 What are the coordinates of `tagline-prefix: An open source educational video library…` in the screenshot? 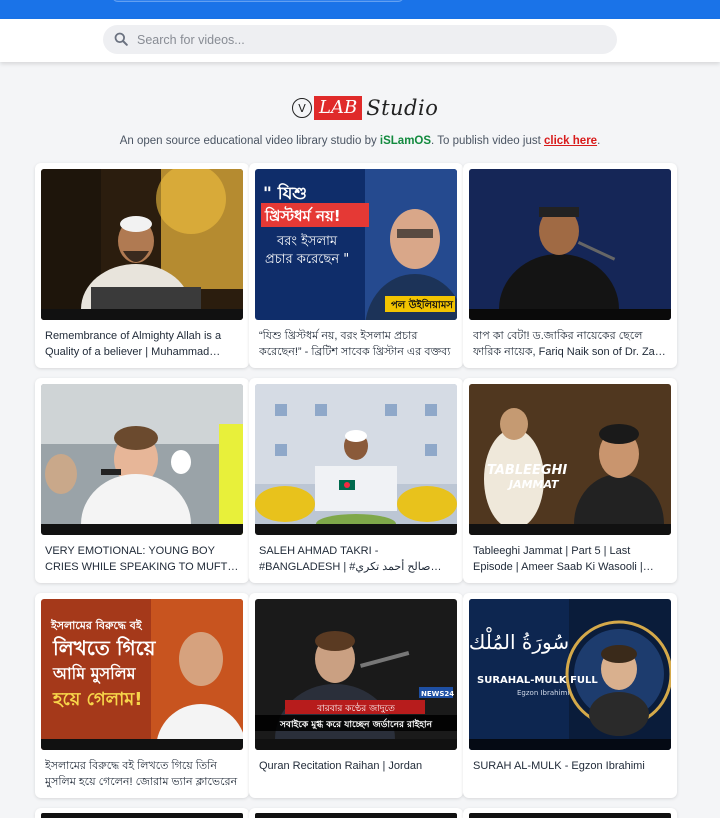 It's located at (249, 141).